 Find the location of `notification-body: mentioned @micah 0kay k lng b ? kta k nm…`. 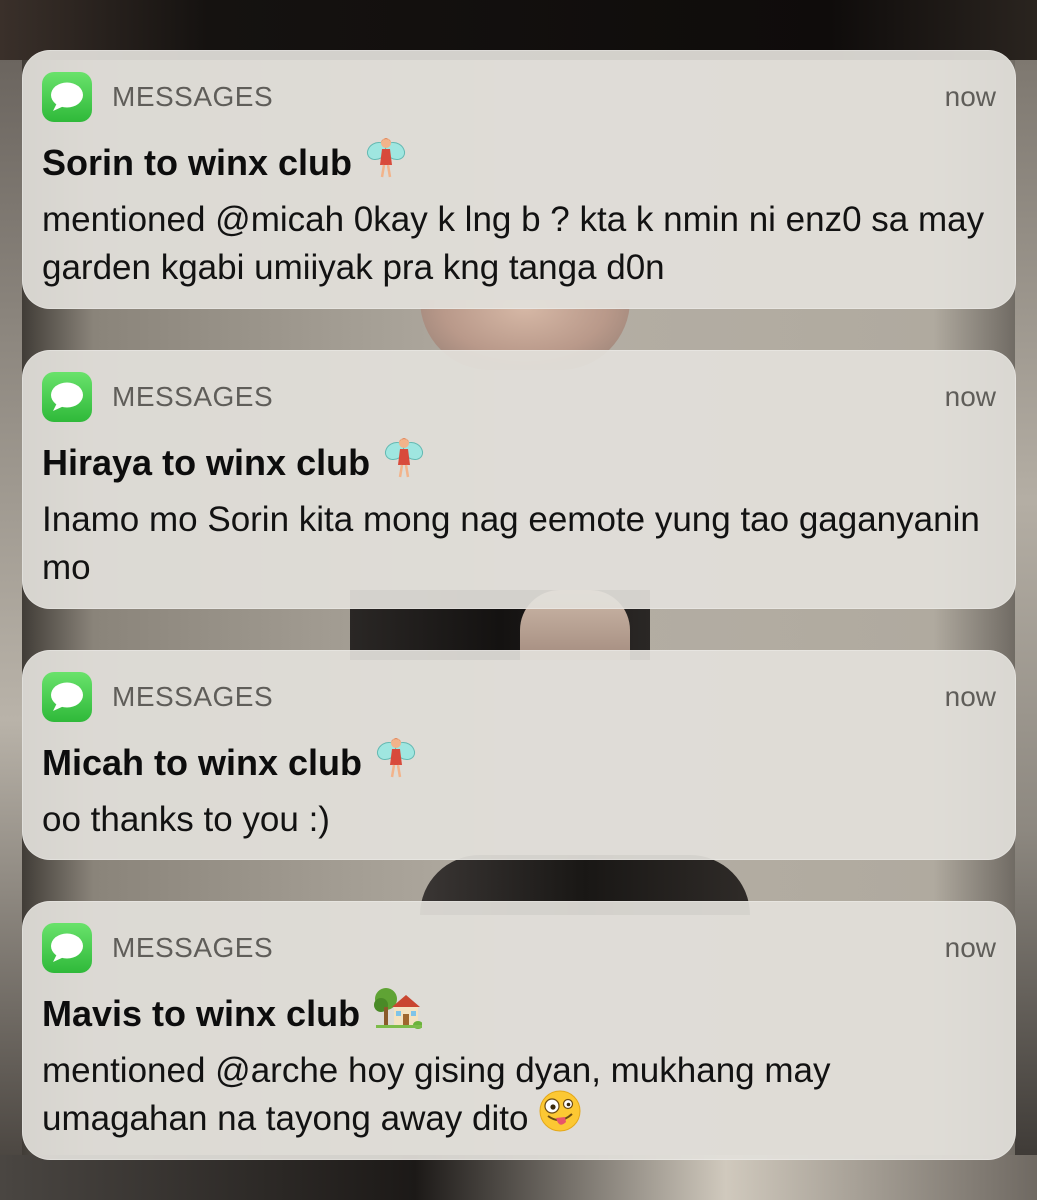

notification-body: mentioned @micah 0kay k lng b ? kta k nm… is located at coordinates (513, 243).